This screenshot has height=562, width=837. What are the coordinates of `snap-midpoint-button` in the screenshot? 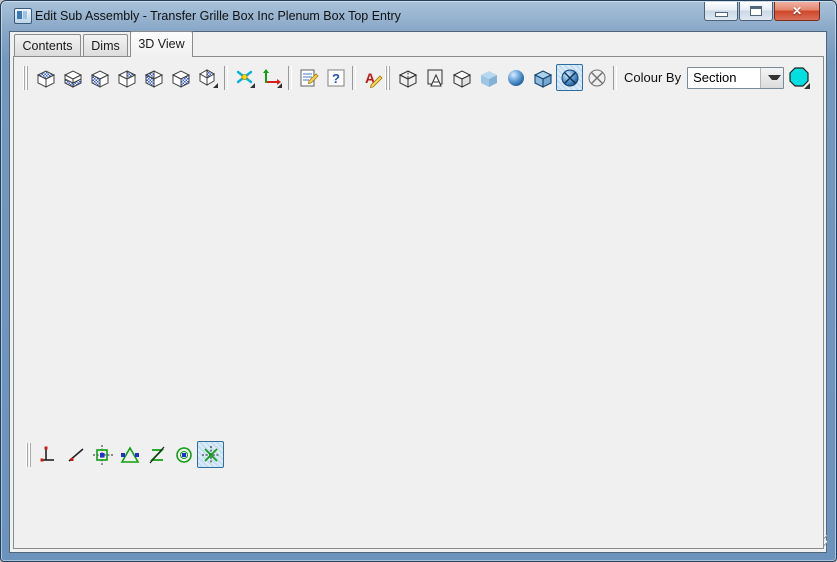 It's located at (129, 454).